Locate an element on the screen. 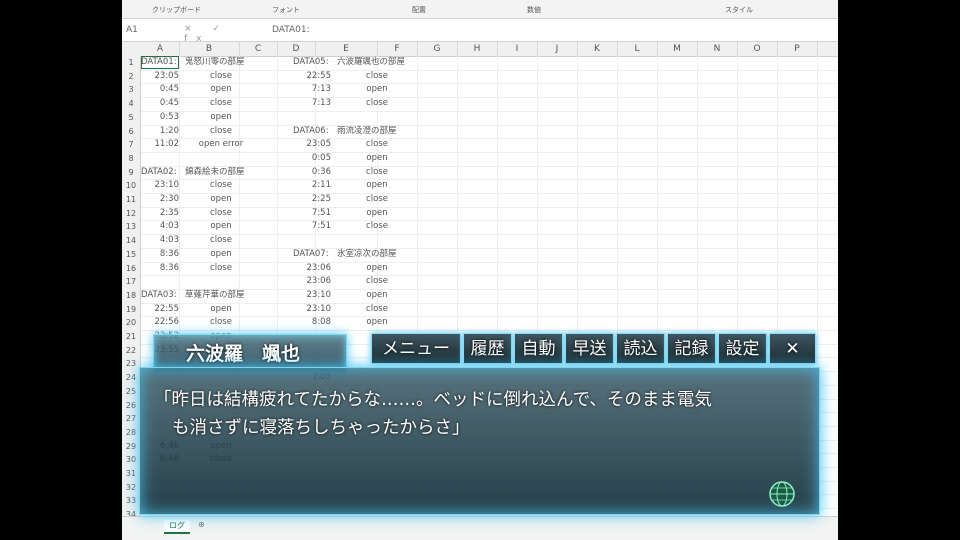 Image resolution: width=960 pixels, height=540 pixels. cell-e12: open is located at coordinates (377, 214).